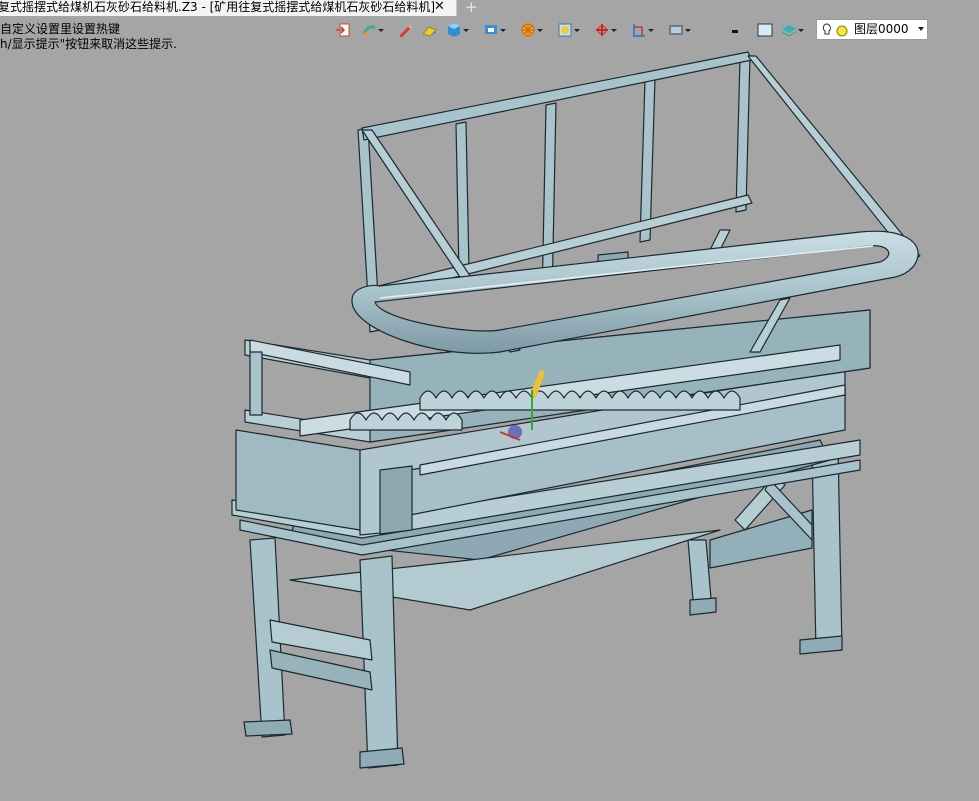 The width and height of the screenshot is (979, 801). Describe the element at coordinates (439, 7) in the screenshot. I see `close-icon: ✕` at that location.